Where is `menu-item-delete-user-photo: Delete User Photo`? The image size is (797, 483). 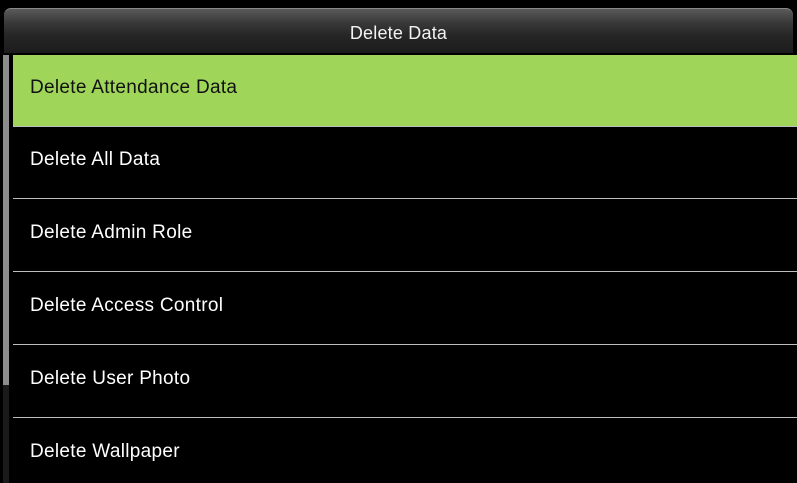 menu-item-delete-user-photo: Delete User Photo is located at coordinates (405, 382).